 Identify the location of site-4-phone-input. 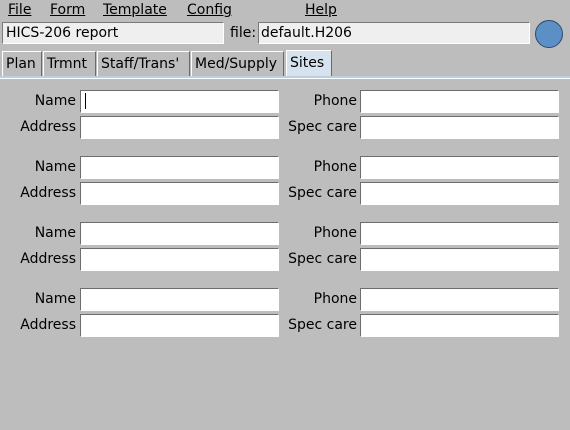
(459, 299).